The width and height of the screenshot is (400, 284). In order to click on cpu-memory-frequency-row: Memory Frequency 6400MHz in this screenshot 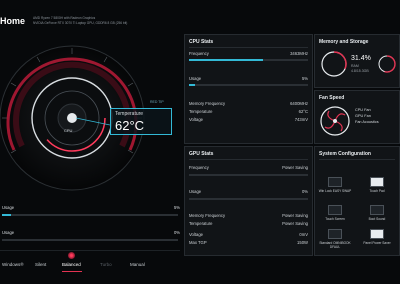, I will do `click(248, 103)`.